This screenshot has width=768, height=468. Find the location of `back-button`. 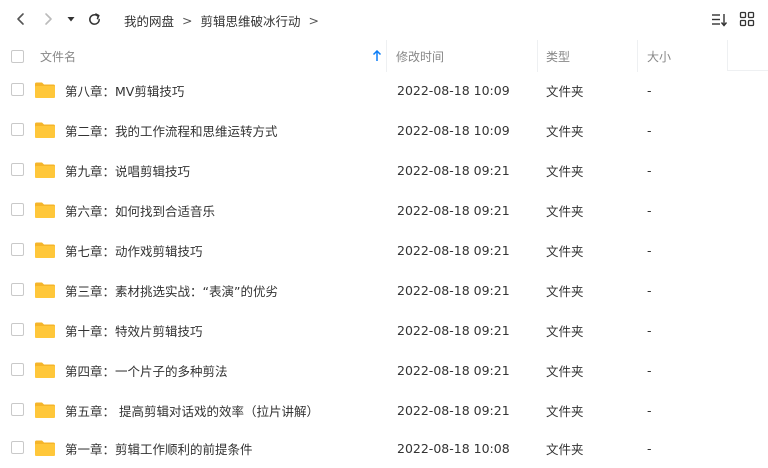

back-button is located at coordinates (21, 19).